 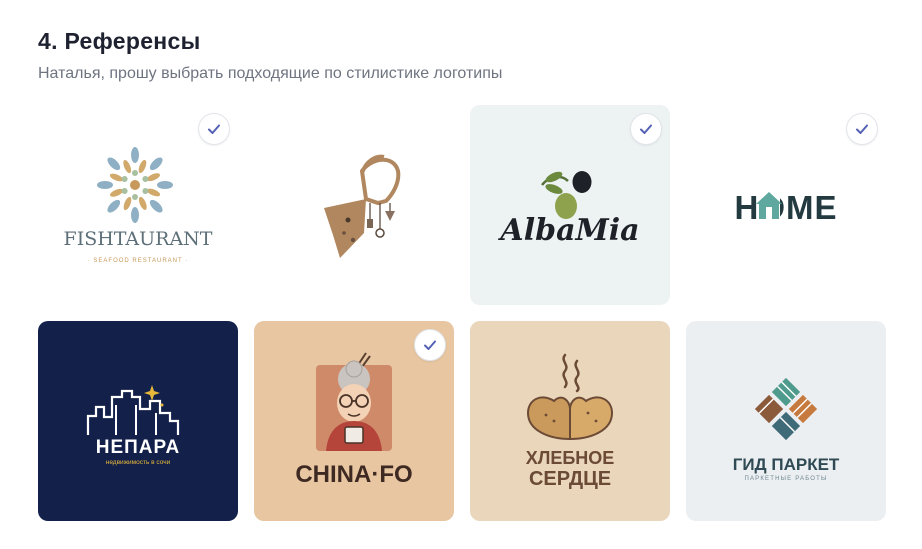 I want to click on reference-card-chinafo: CHINA·FO, so click(x=354, y=421).